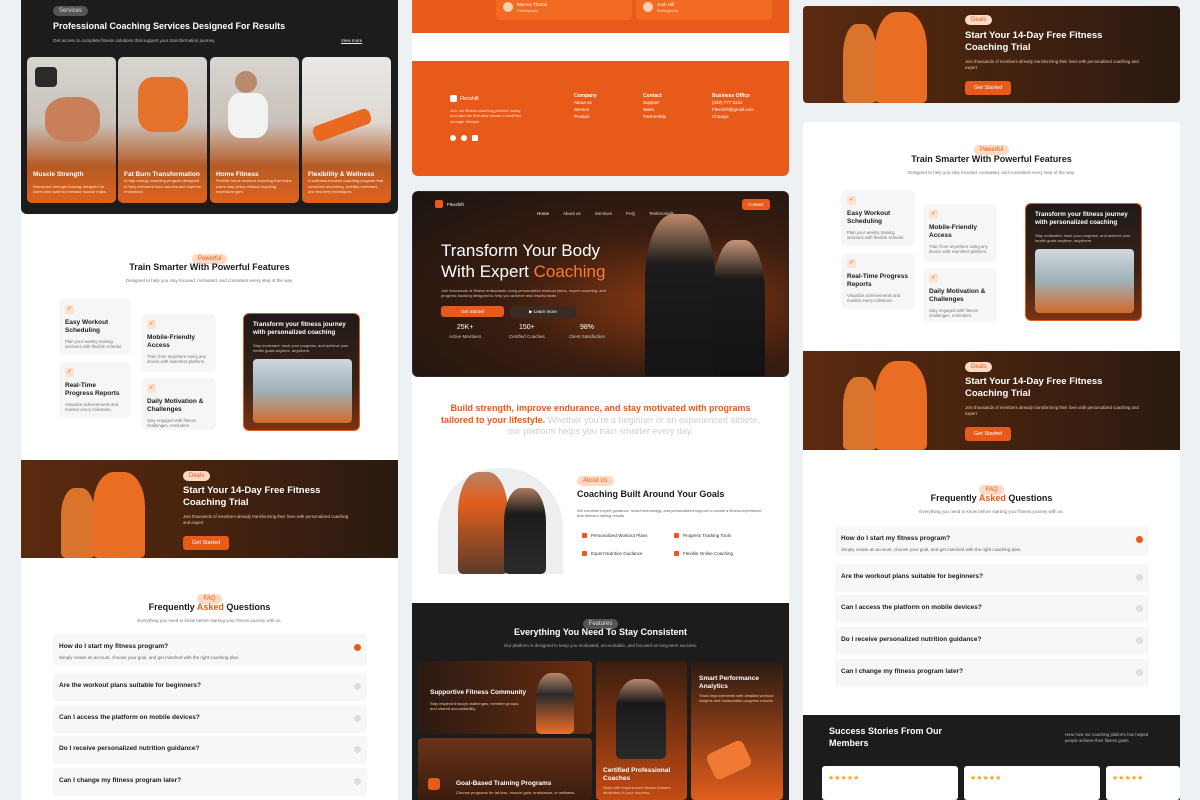  I want to click on woman-photo, so click(860, 63).